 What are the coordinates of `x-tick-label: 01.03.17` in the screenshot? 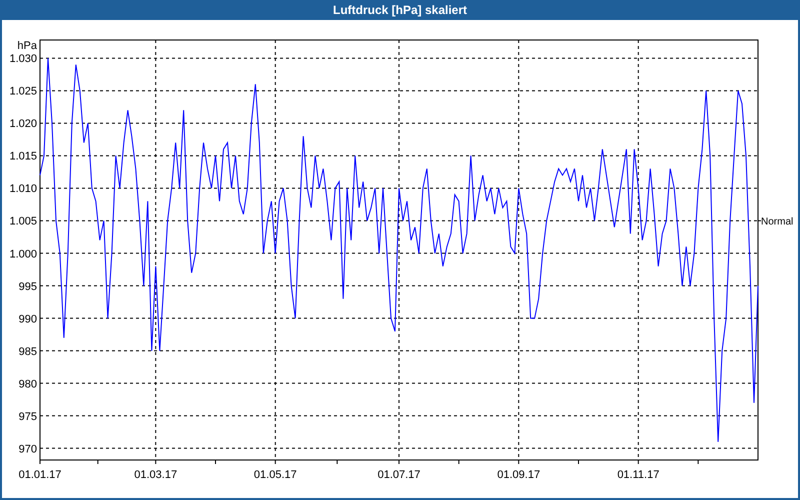 It's located at (156, 475).